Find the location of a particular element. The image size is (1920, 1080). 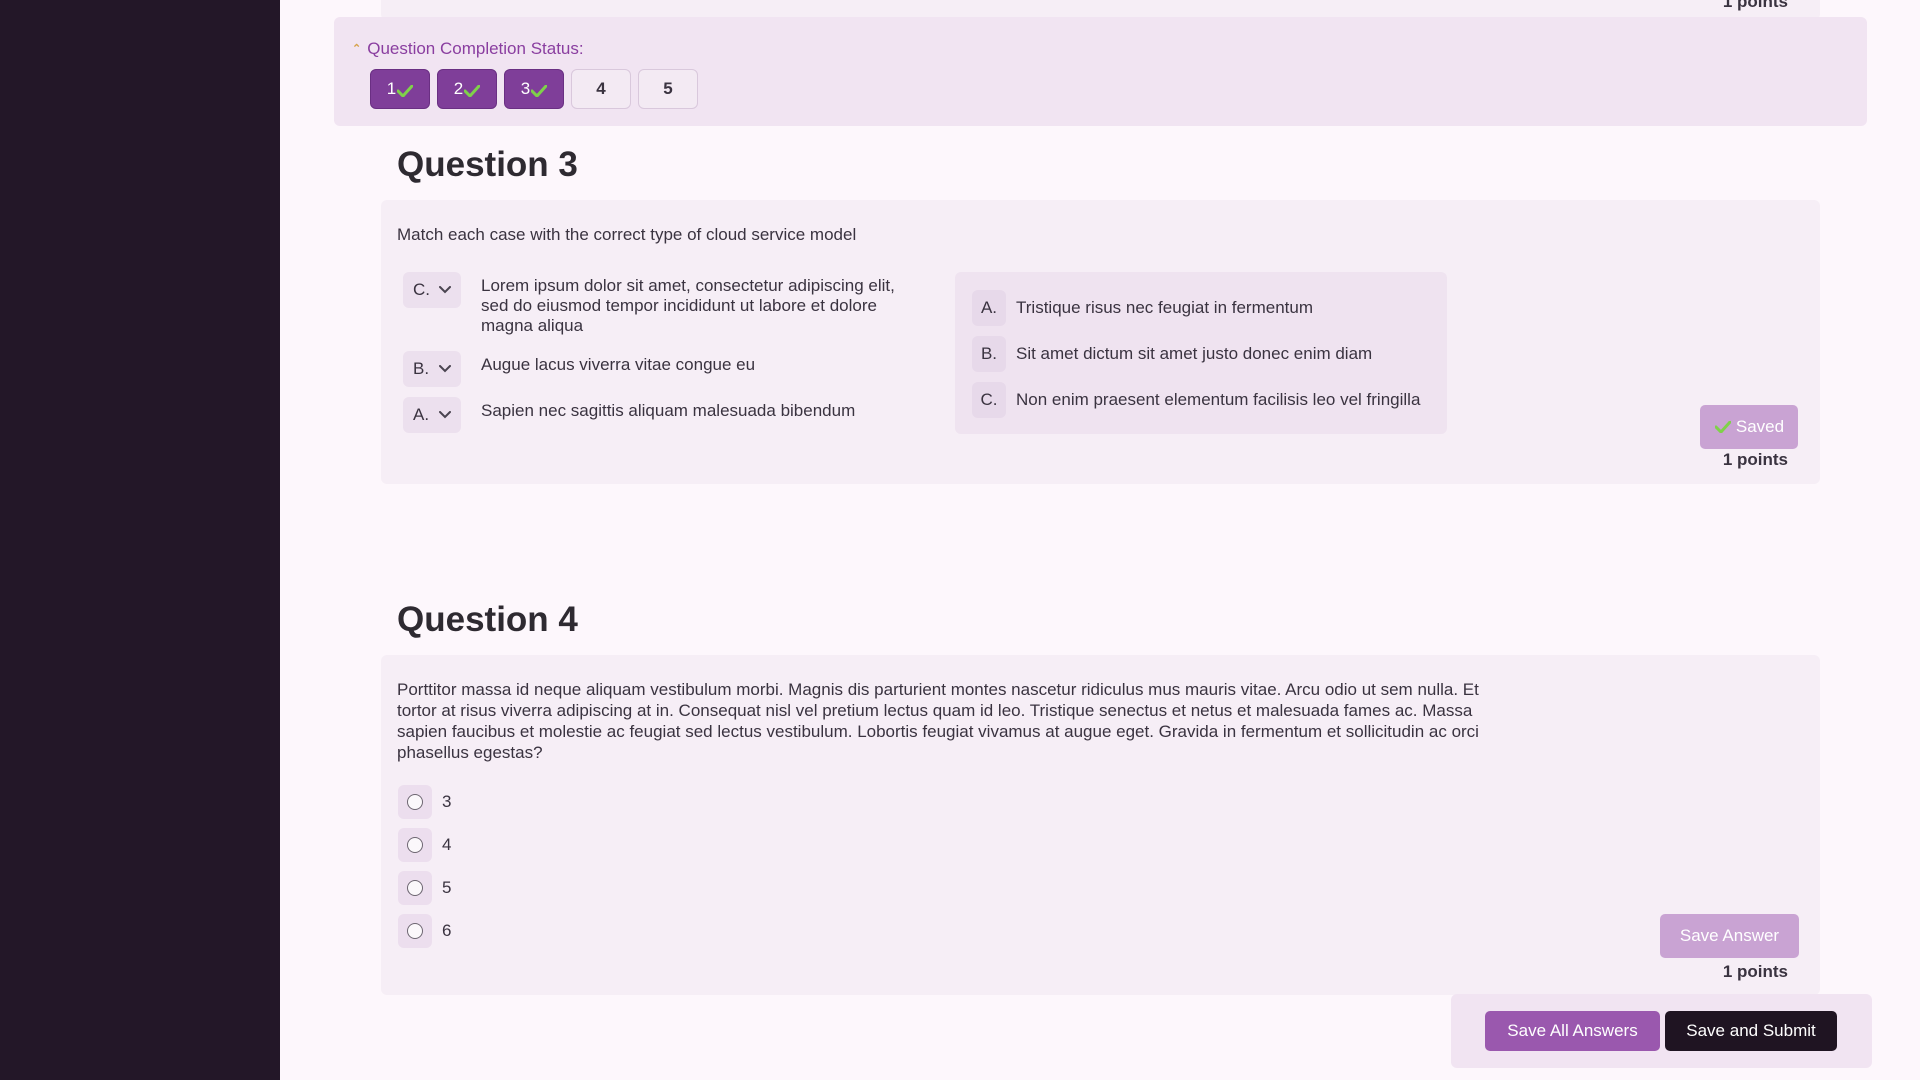

choice-option: 3 is located at coordinates (424, 802).